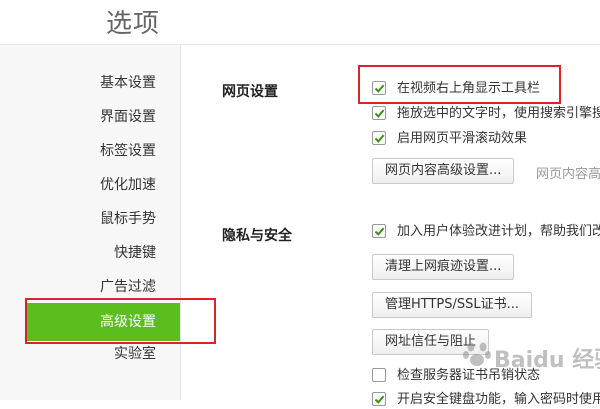 This screenshot has width=600, height=409. What do you see at coordinates (135, 253) in the screenshot?
I see `sidebar-item-label: 快捷键` at bounding box center [135, 253].